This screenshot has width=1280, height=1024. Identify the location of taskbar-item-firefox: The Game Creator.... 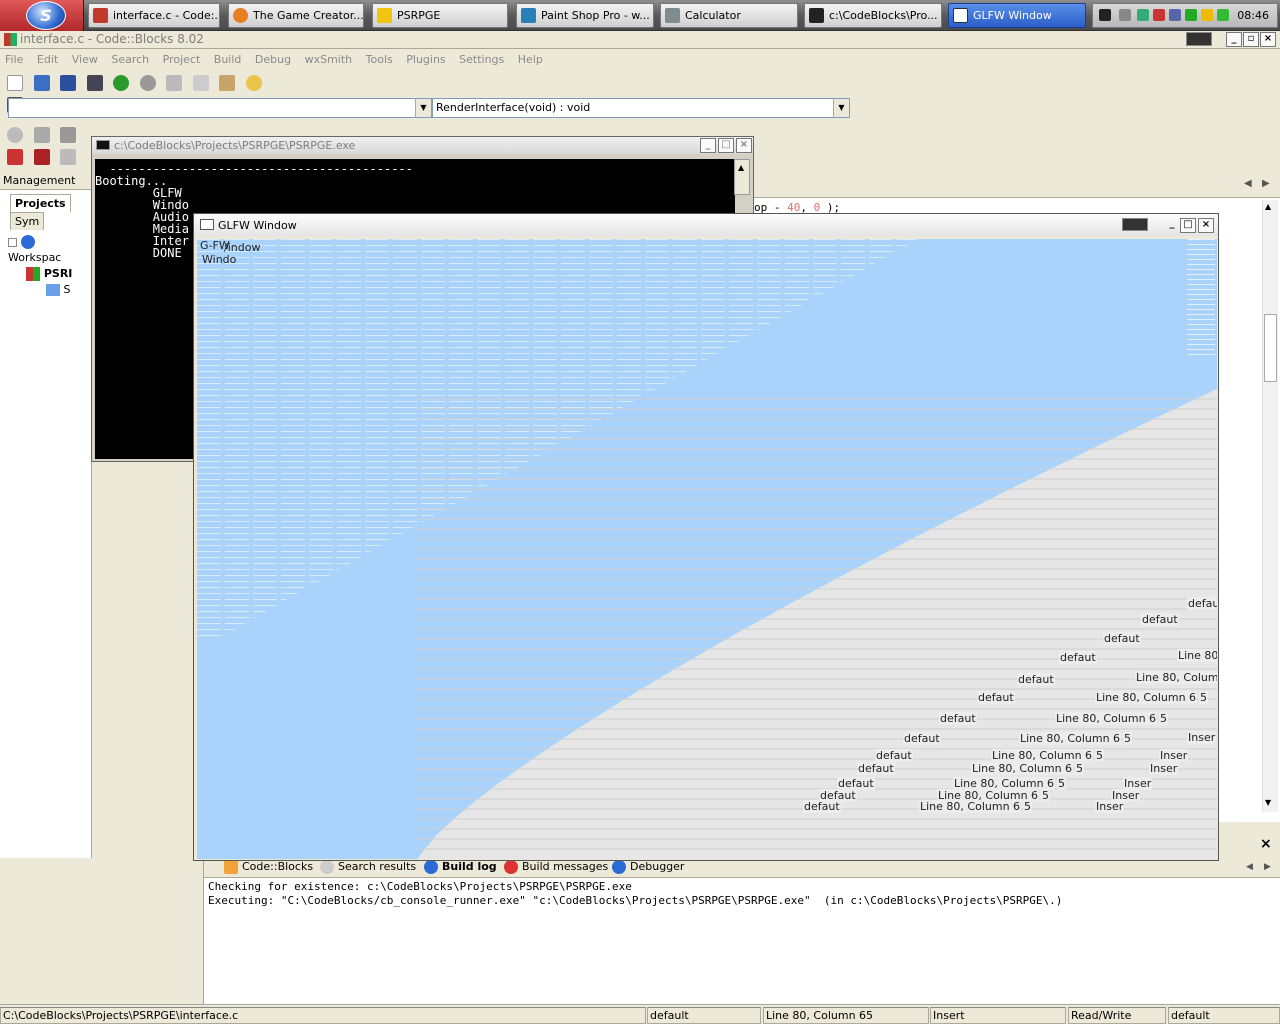
(296, 15).